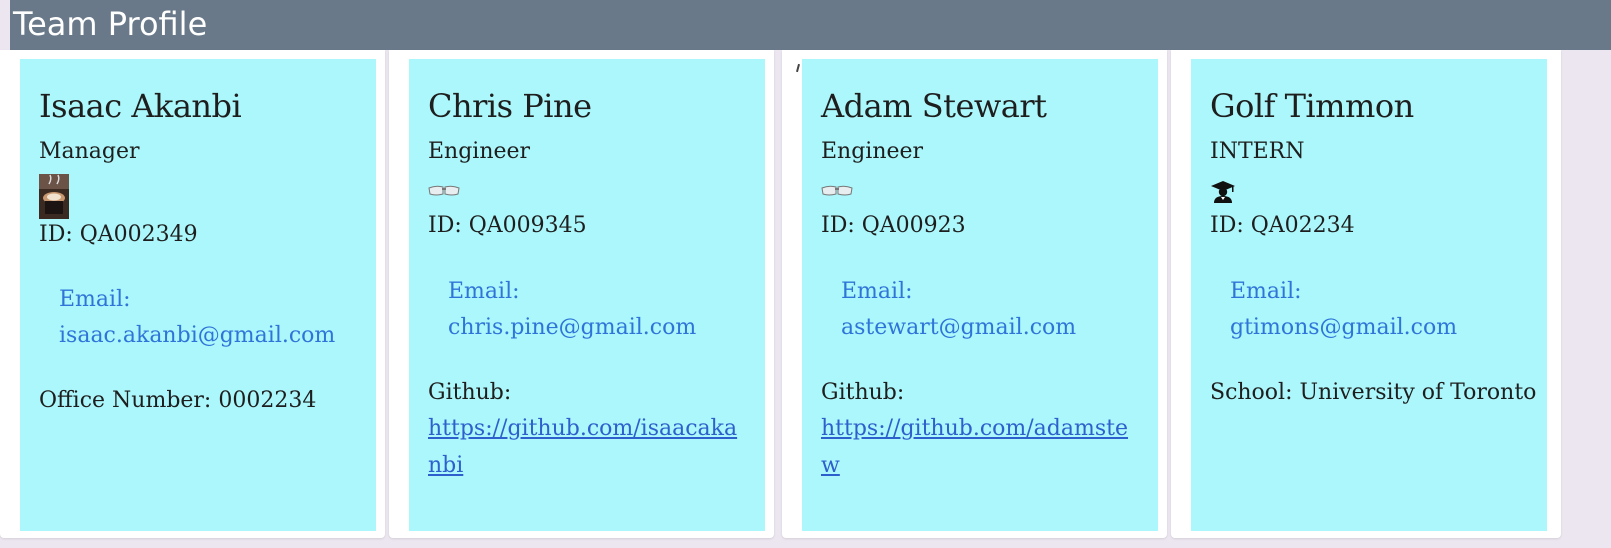 The height and width of the screenshot is (548, 1611). Describe the element at coordinates (958, 327) in the screenshot. I see `email-link: astewart@gmail.com` at that location.